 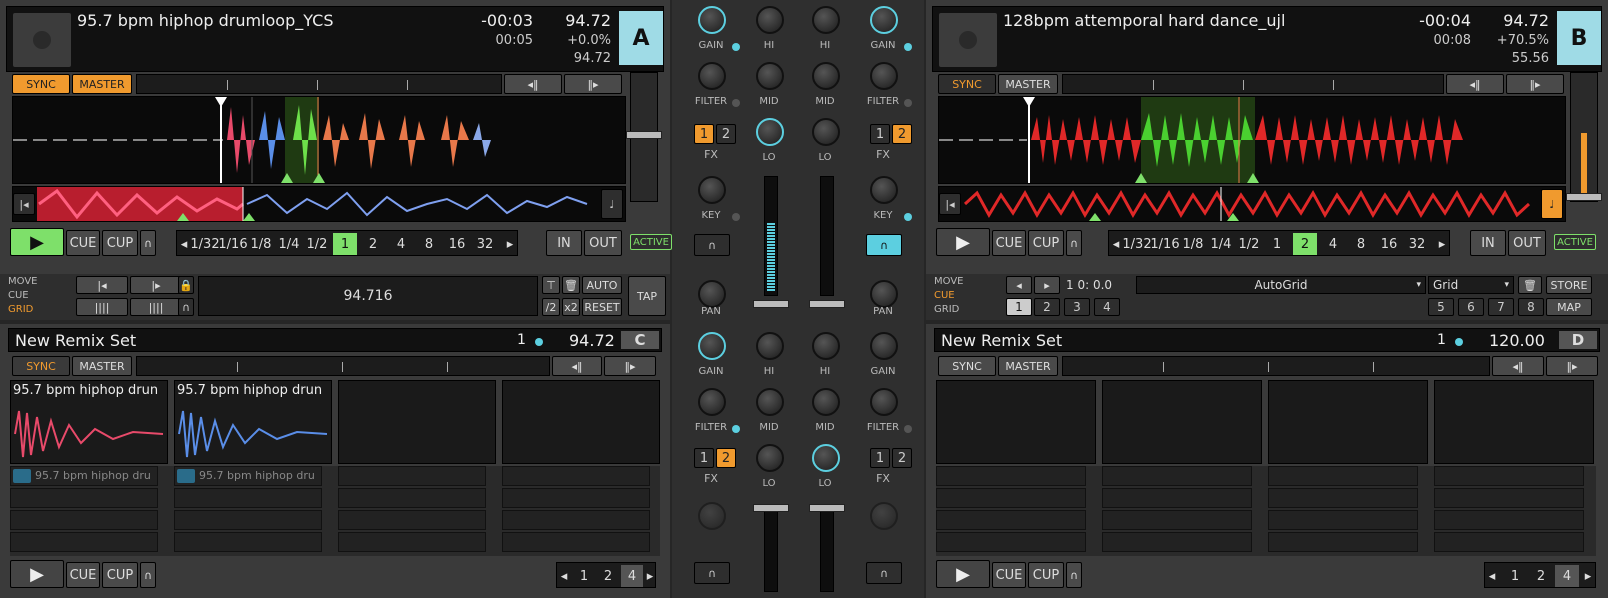 What do you see at coordinates (736, 429) in the screenshot?
I see `mixer-c-filter-dot` at bounding box center [736, 429].